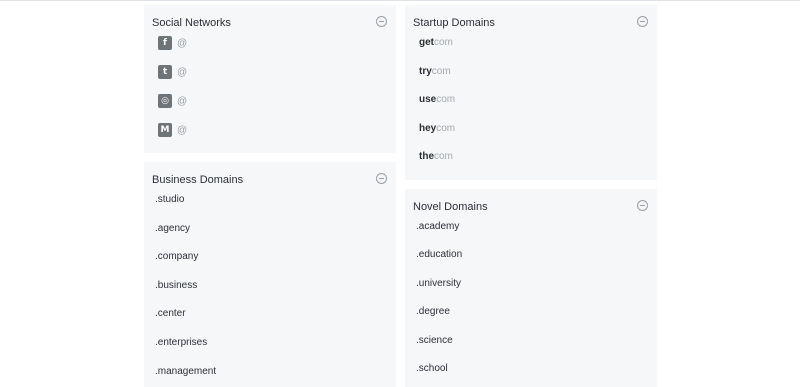 This screenshot has width=800, height=387. What do you see at coordinates (270, 79) in the screenshot?
I see `social-networks-card: Social Networks f @ t @ ◎ @ M @` at bounding box center [270, 79].